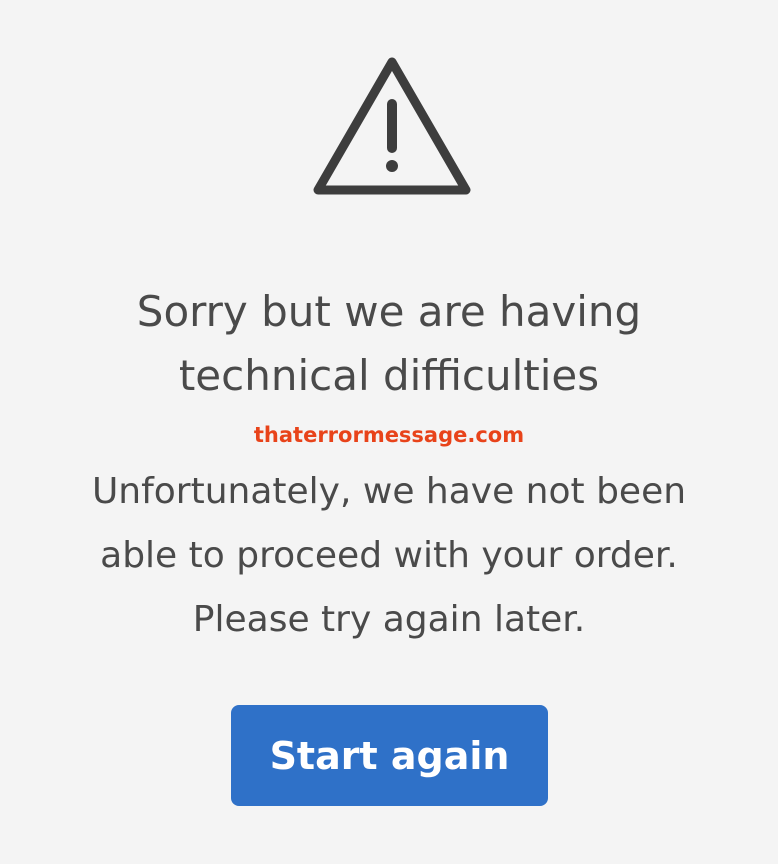 The height and width of the screenshot is (864, 778). Describe the element at coordinates (392, 126) in the screenshot. I see `warning-triangle-icon` at that location.